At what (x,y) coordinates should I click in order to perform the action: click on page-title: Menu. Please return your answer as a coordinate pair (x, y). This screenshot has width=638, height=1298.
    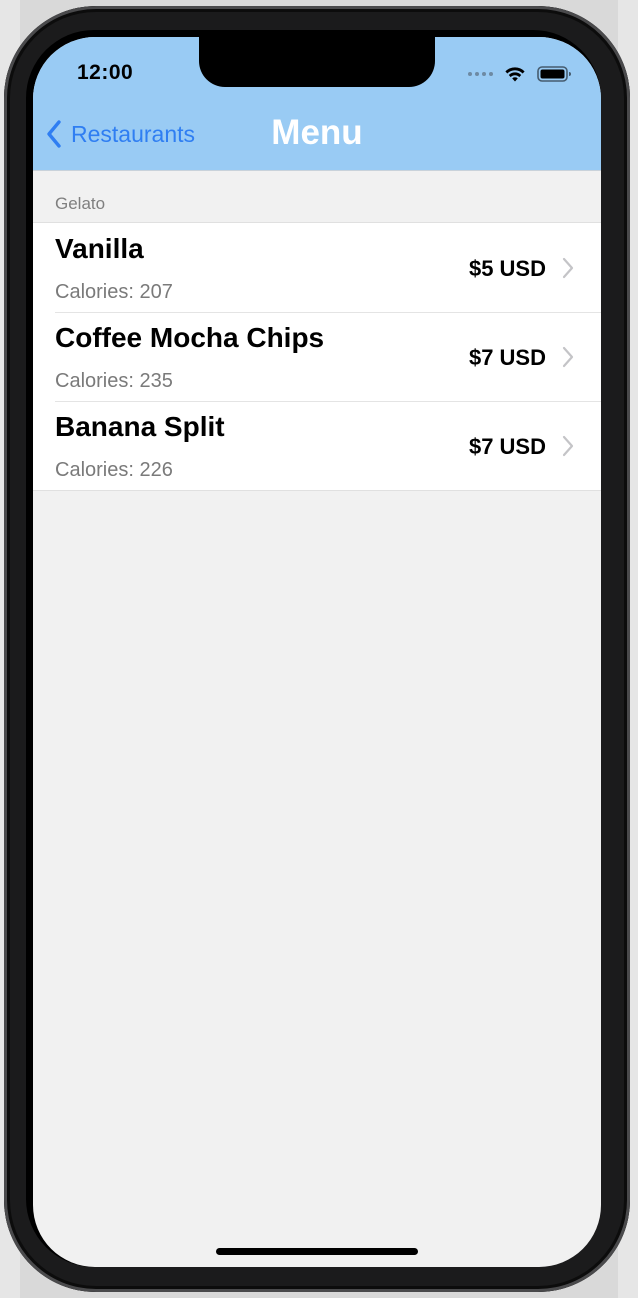
    Looking at the image, I should click on (317, 132).